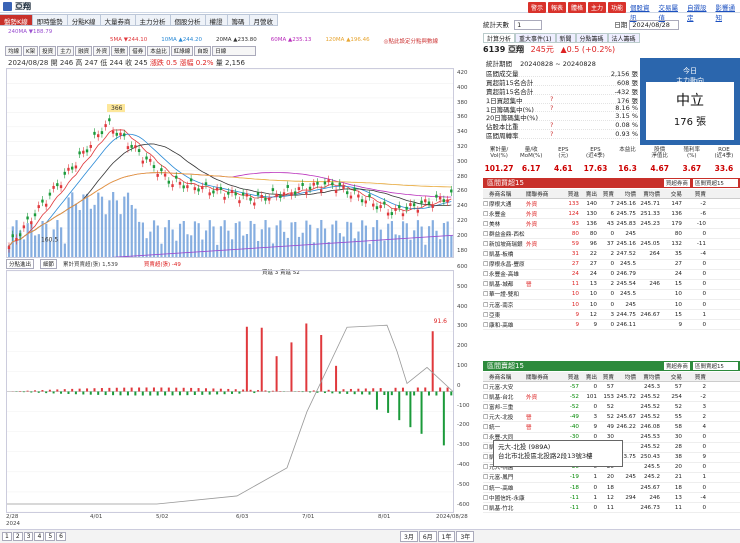 Image resolution: width=740 pixels, height=543 pixels. What do you see at coordinates (676, 183) in the screenshot?
I see `buy-filter: 買超券商` at bounding box center [676, 183].